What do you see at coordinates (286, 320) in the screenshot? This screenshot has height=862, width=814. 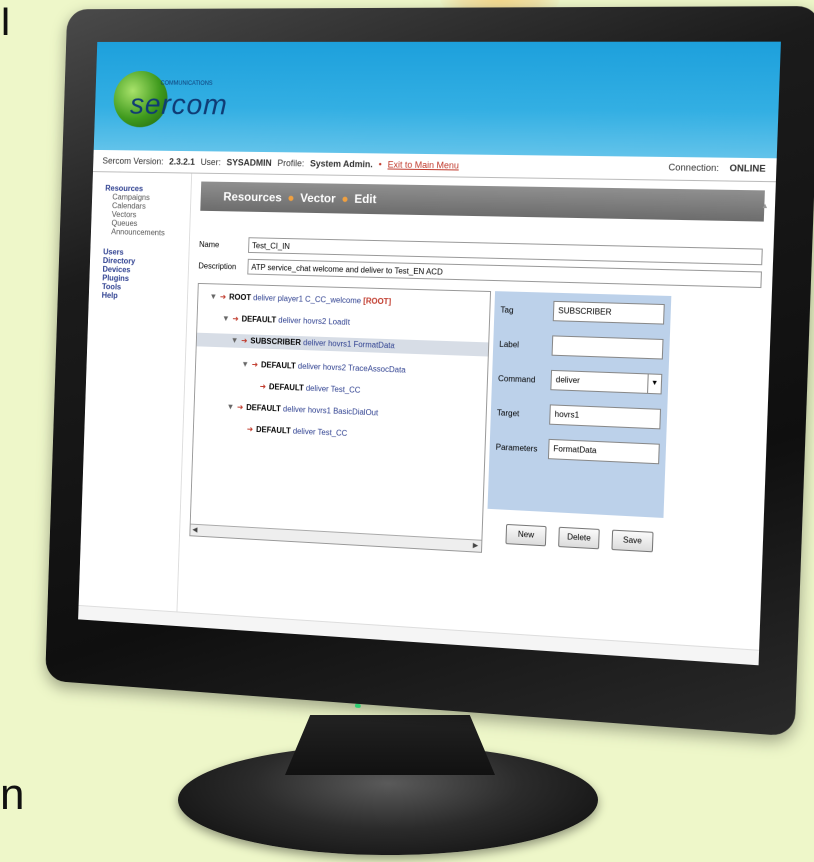 I see `tree-node: ▼ ➜ DEFAULT deliver hovrs2 LoadIt` at bounding box center [286, 320].